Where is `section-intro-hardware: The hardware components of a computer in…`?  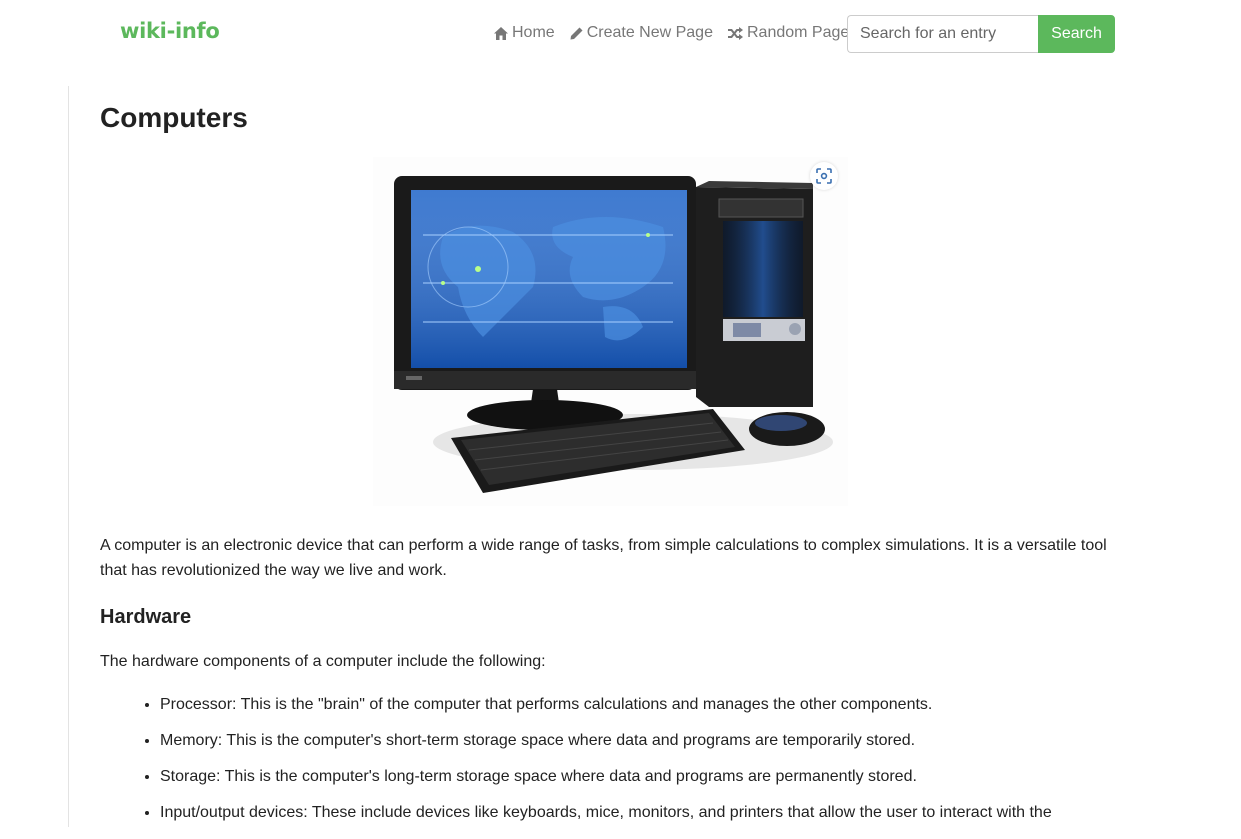
section-intro-hardware: The hardware components of a computer in… is located at coordinates (323, 661).